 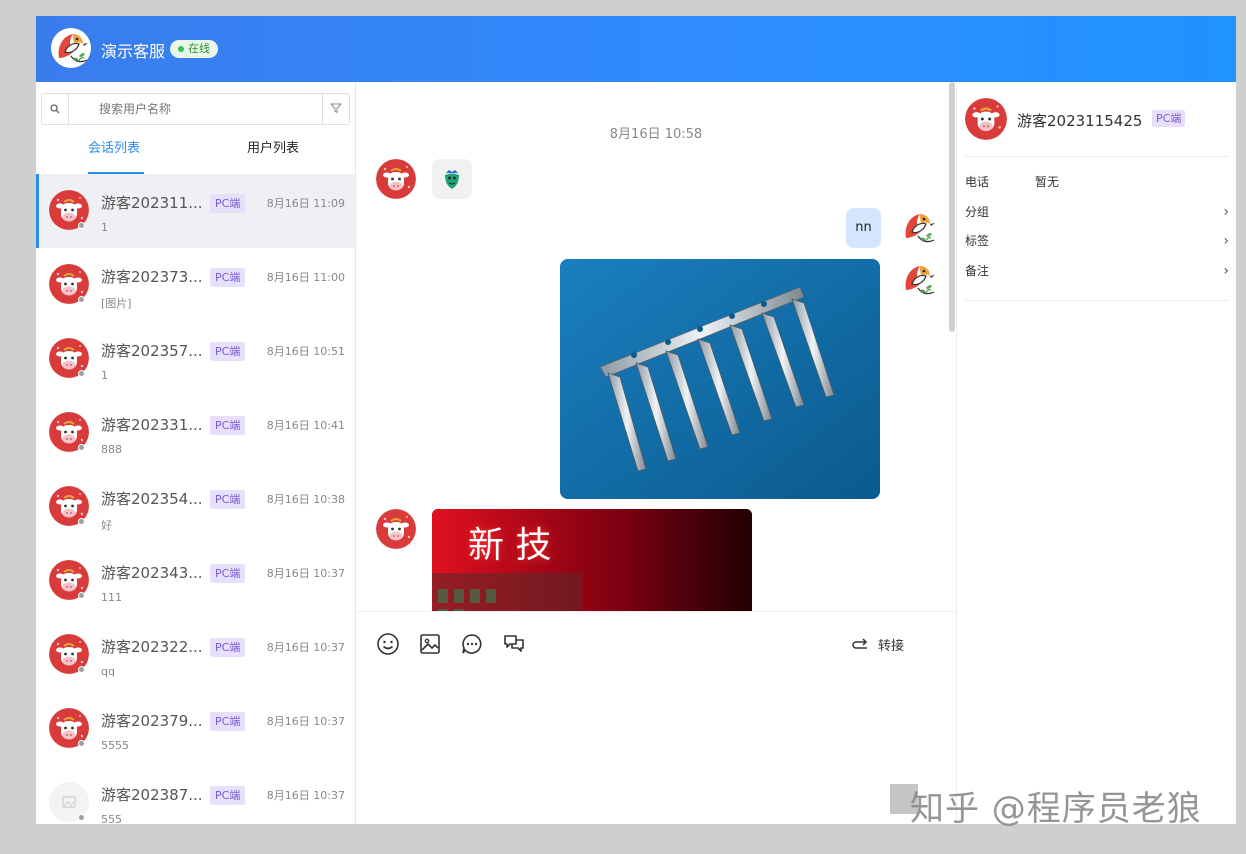 I want to click on session-item: 游客202373... PC端 8月16日 11:00 [图片], so click(x=195, y=285).